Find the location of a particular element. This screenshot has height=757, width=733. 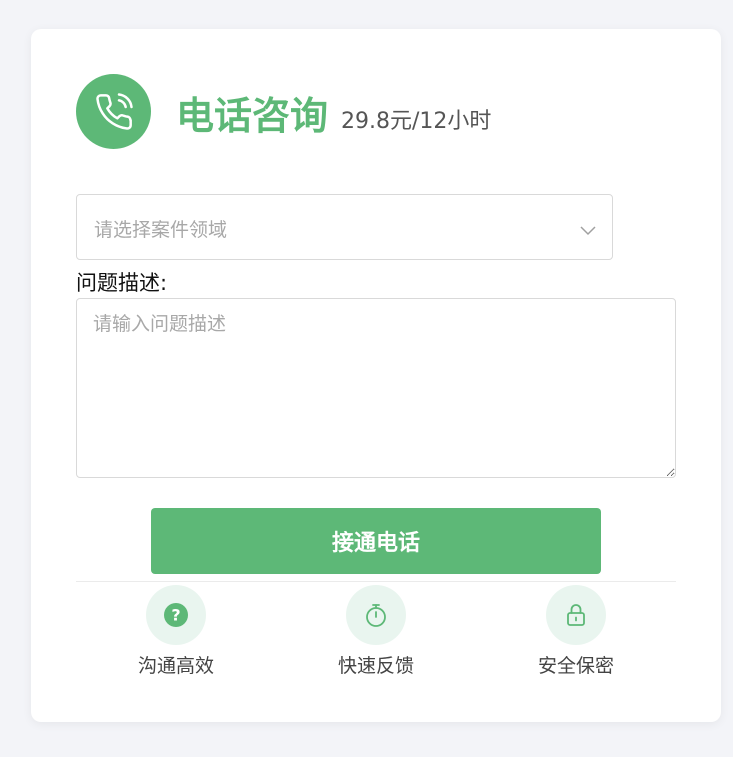

feature-secure: 安全保密 is located at coordinates (576, 632).